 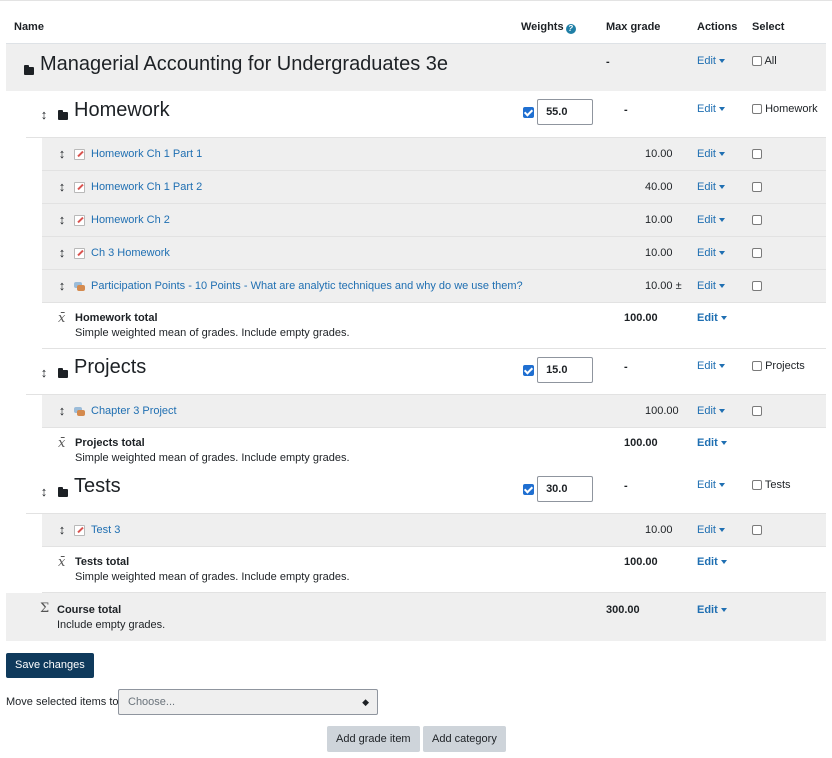 What do you see at coordinates (548, 27) in the screenshot?
I see `header-weights: Weights?` at bounding box center [548, 27].